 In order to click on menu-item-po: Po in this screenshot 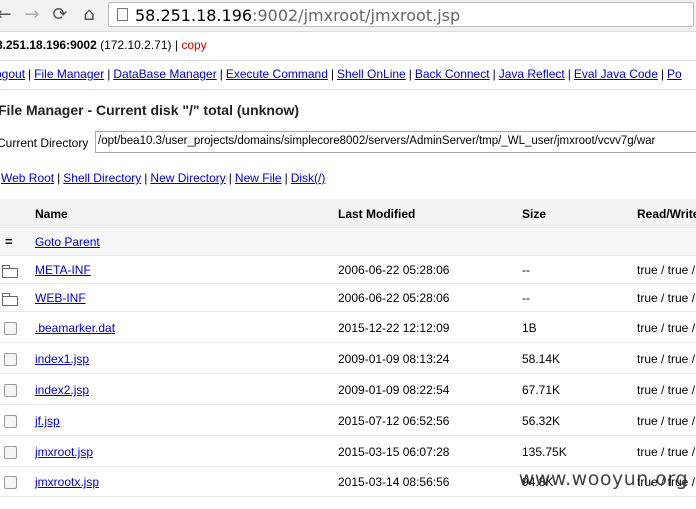, I will do `click(674, 74)`.